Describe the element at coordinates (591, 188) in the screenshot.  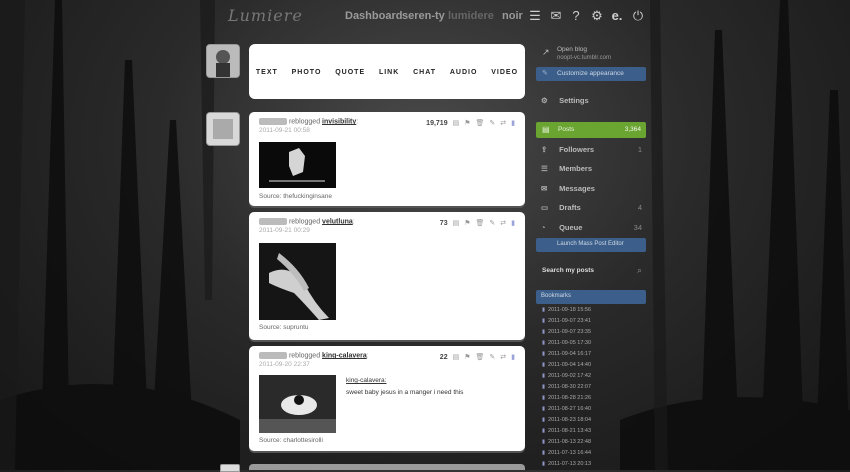
I see `sidebar-item-messages: ✉ Messages` at that location.